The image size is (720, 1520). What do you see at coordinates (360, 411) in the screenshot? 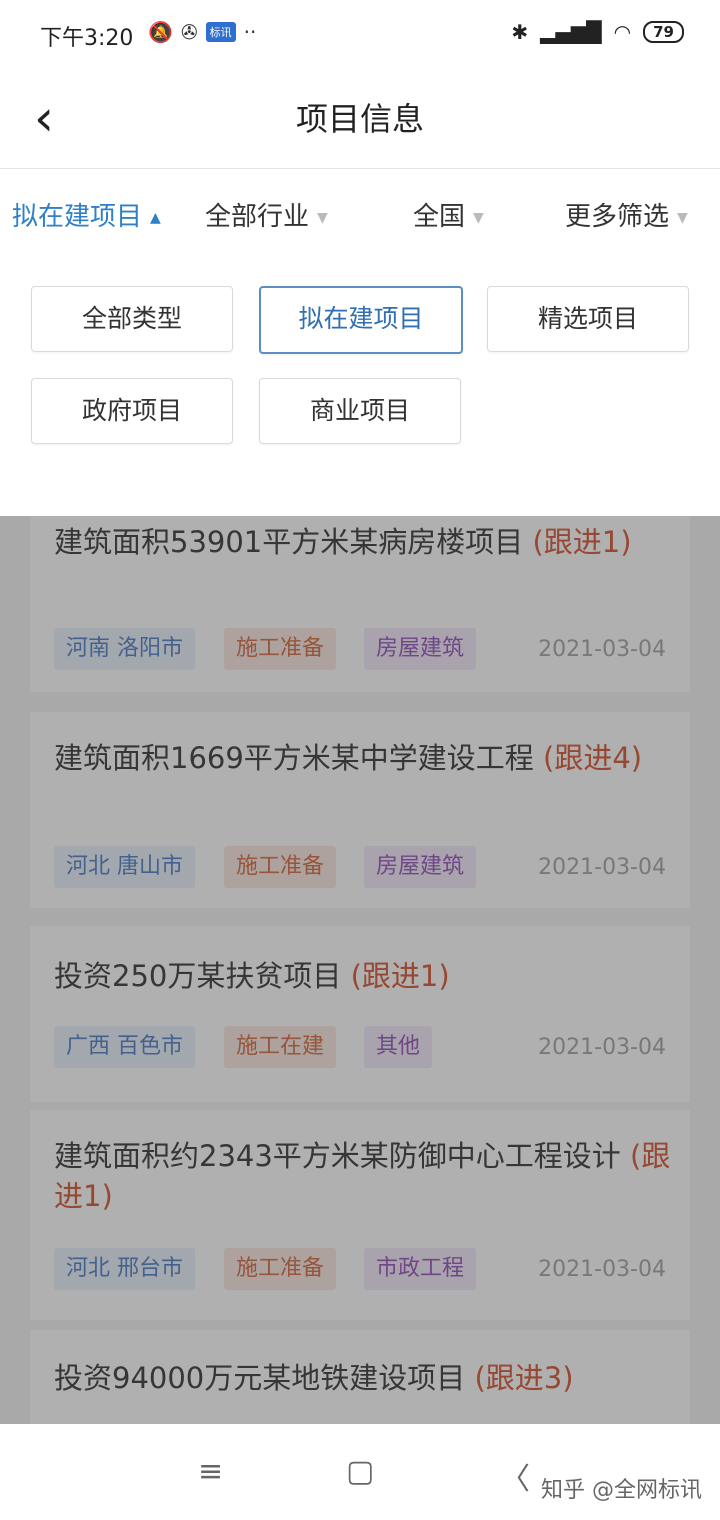
I see `option-commercial-projects: 商业项目` at bounding box center [360, 411].